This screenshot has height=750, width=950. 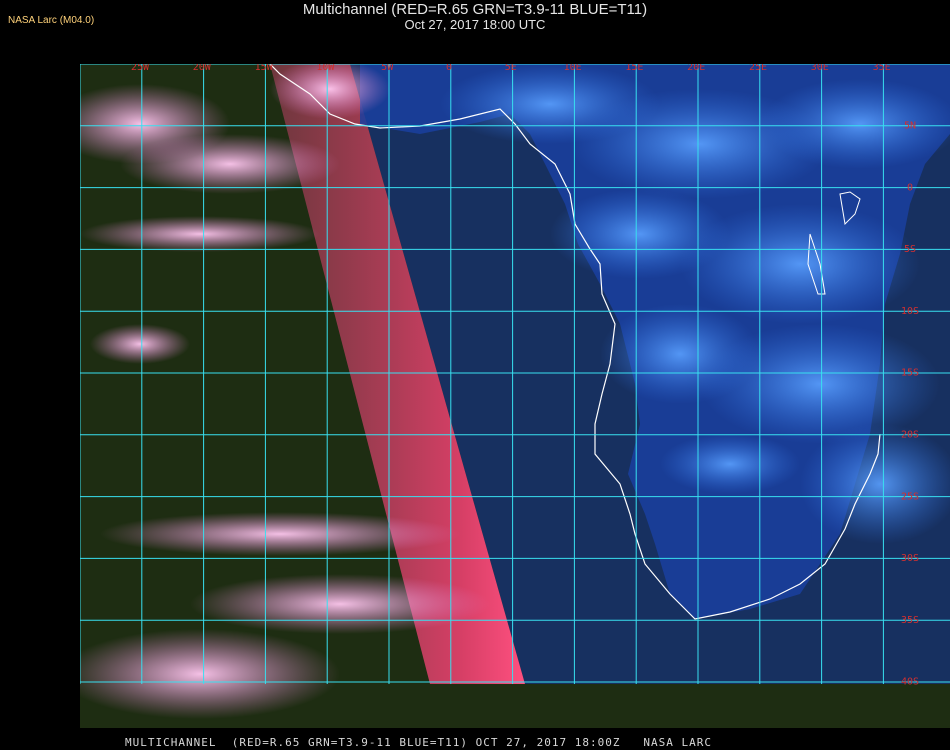 I want to click on longitude-label: 20W, so click(x=202, y=68).